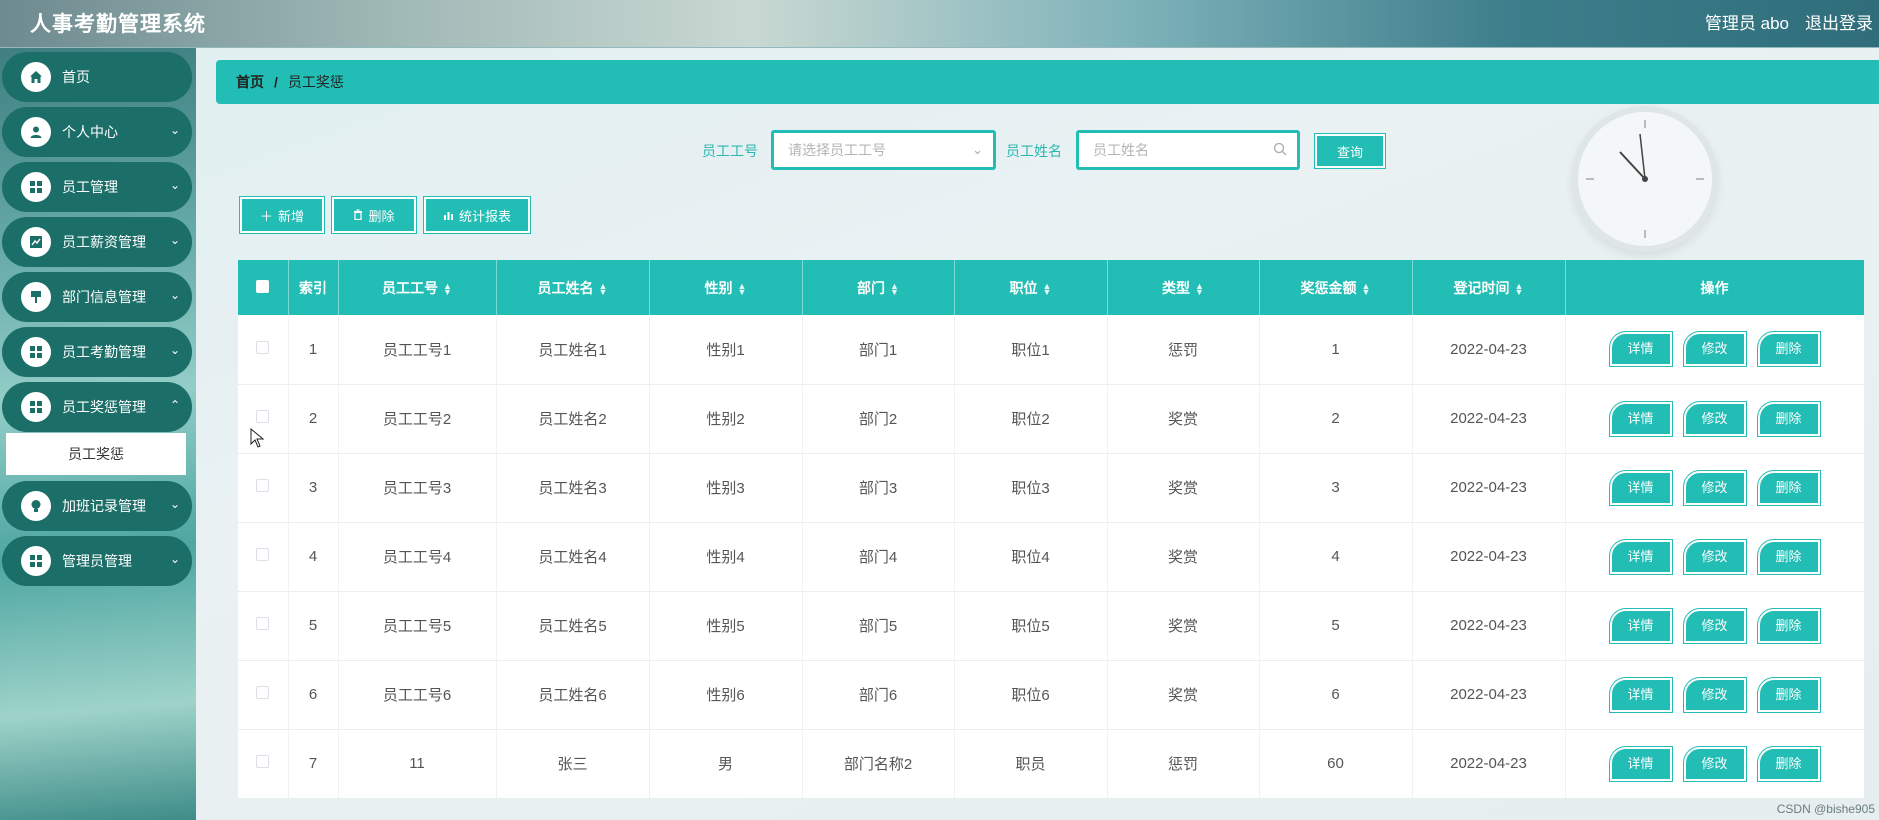  Describe the element at coordinates (374, 215) in the screenshot. I see `delete-button: 删除` at that location.